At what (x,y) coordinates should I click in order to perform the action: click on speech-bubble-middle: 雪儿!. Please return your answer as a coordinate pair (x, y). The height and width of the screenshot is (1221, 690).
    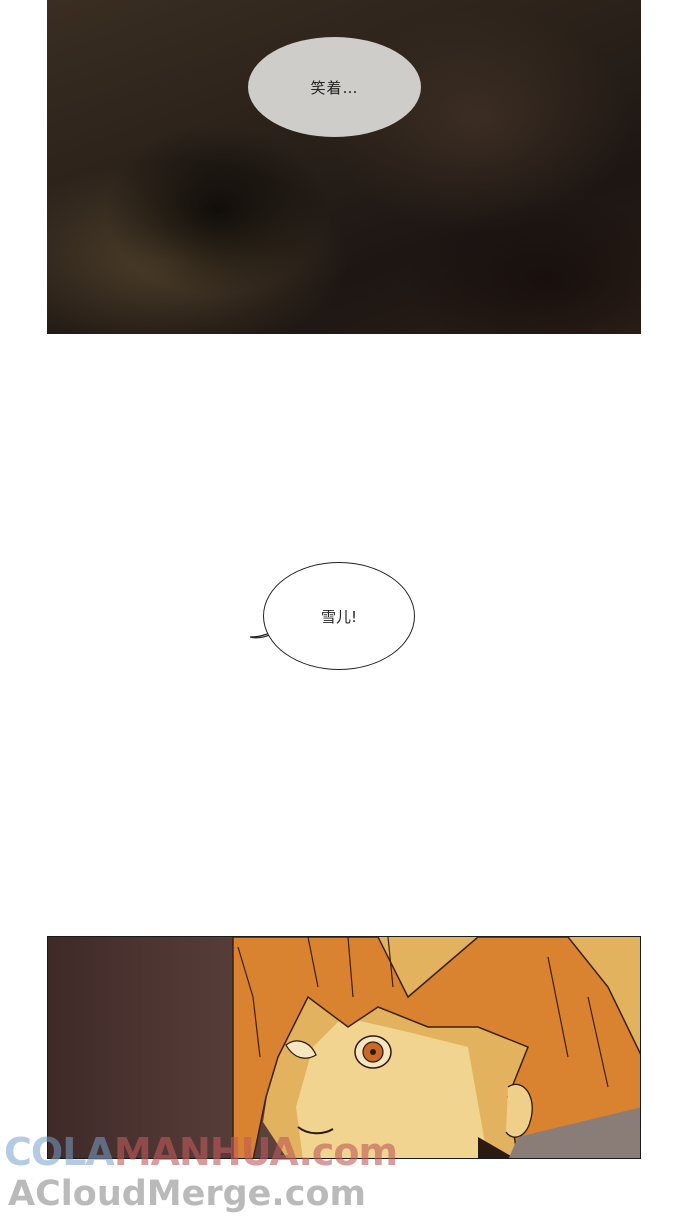
    Looking at the image, I should click on (339, 616).